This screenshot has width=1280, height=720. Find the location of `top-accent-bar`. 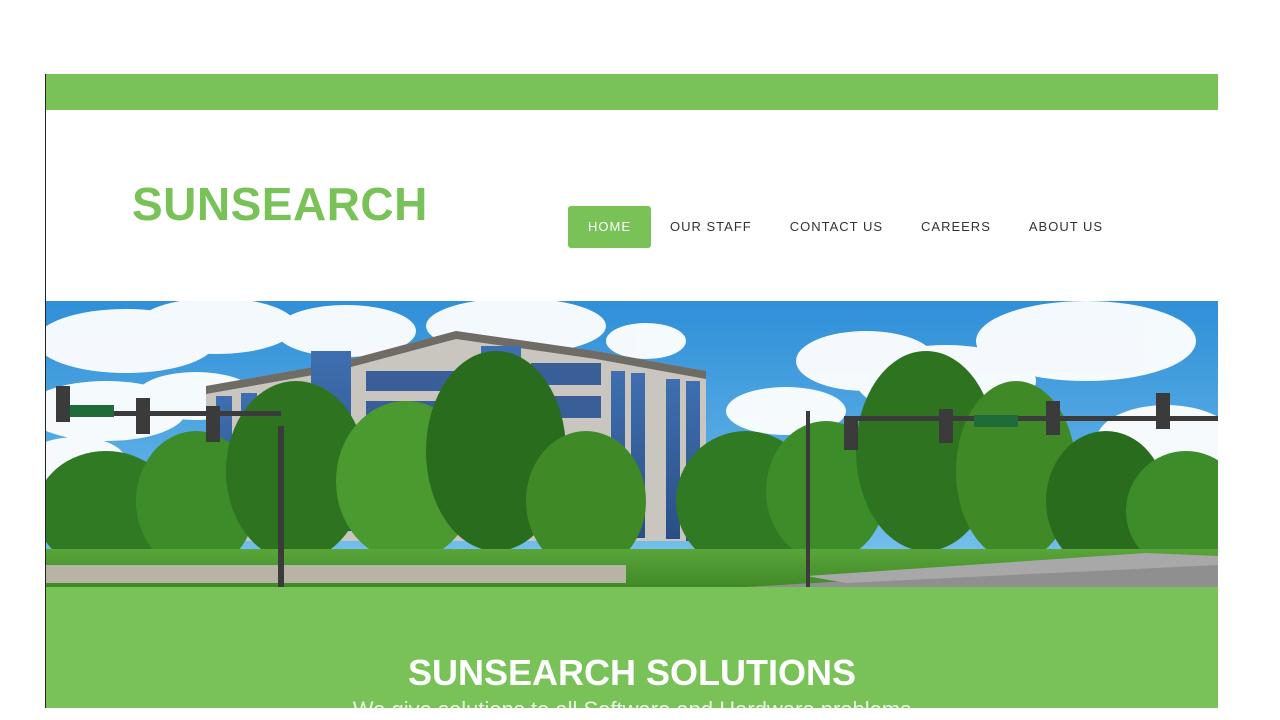

top-accent-bar is located at coordinates (632, 92).